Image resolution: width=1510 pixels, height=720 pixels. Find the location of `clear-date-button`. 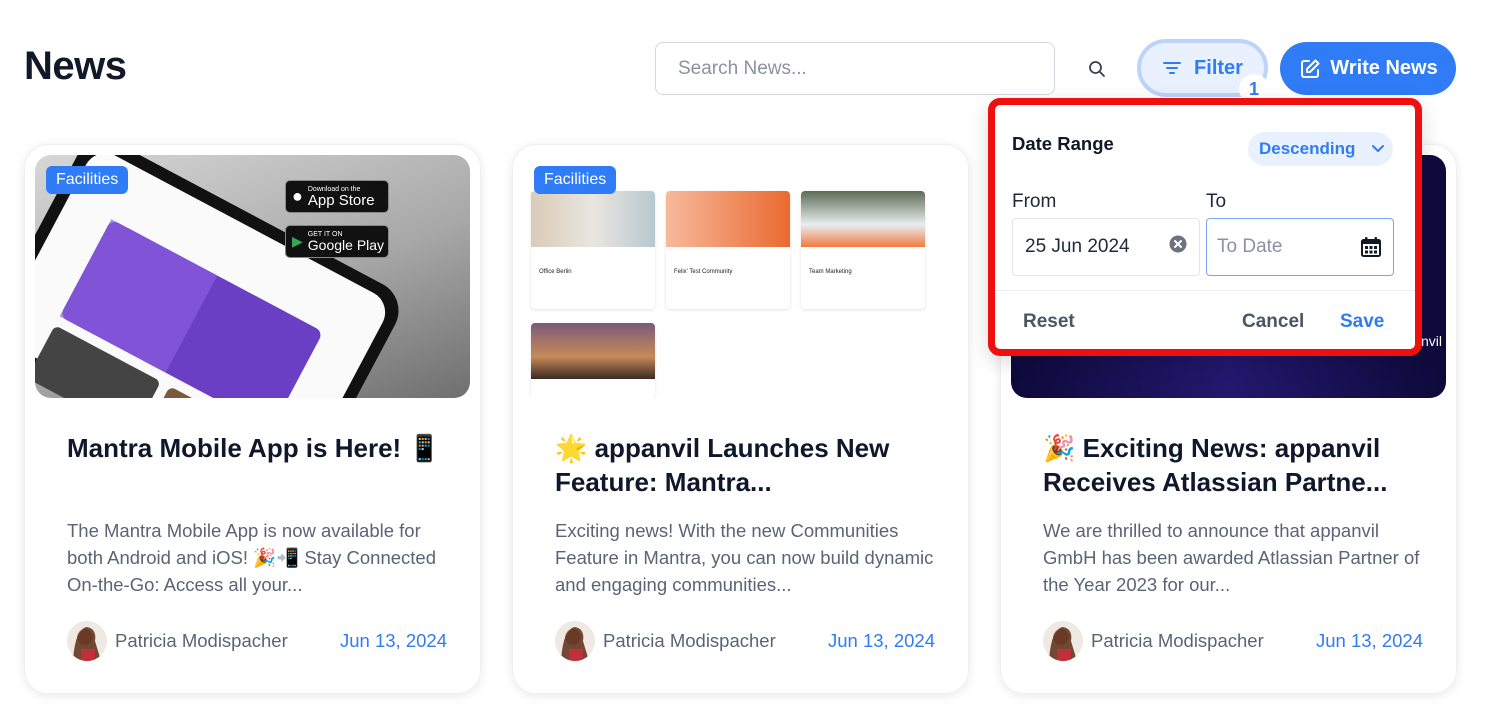

clear-date-button is located at coordinates (1178, 247).